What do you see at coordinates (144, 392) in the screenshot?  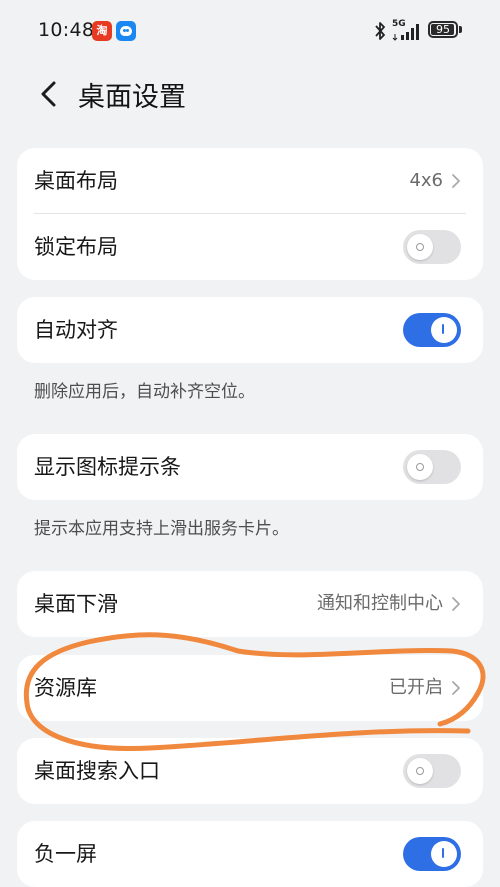 I see `auto-align-hint: 删除应用后，自动补齐空位。` at bounding box center [144, 392].